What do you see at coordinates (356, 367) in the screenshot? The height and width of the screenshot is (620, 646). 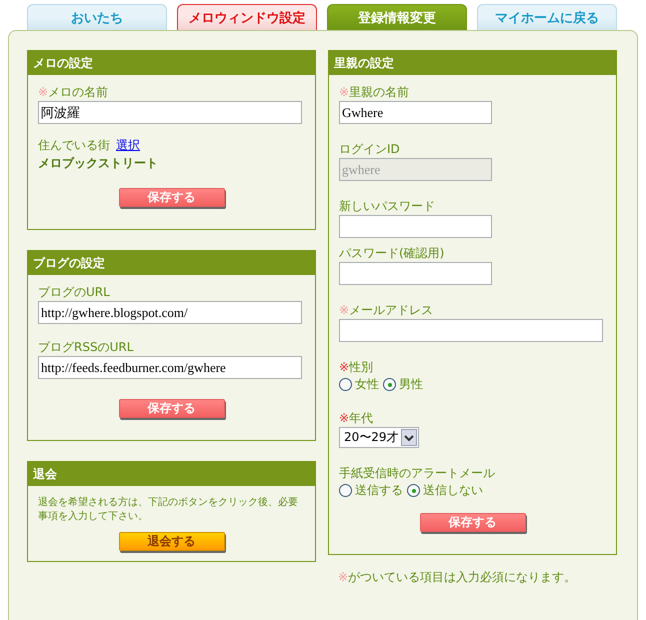 I see `field-label: ※性別` at bounding box center [356, 367].